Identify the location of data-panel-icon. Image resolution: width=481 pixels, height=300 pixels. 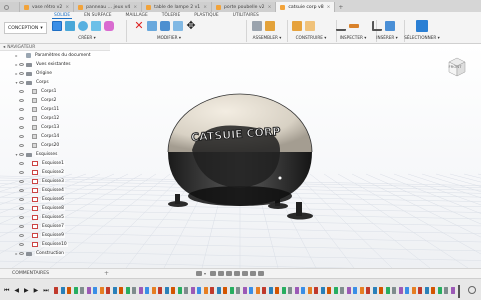
(6, 7).